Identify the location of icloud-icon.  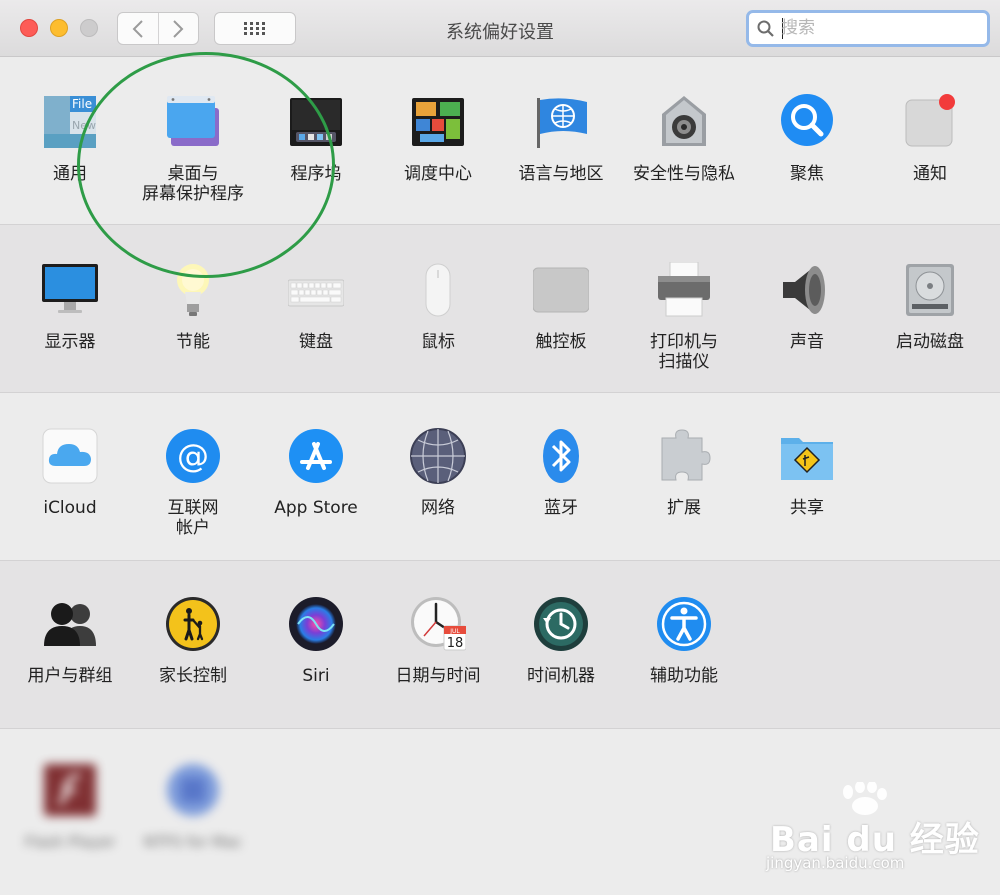
(70, 456).